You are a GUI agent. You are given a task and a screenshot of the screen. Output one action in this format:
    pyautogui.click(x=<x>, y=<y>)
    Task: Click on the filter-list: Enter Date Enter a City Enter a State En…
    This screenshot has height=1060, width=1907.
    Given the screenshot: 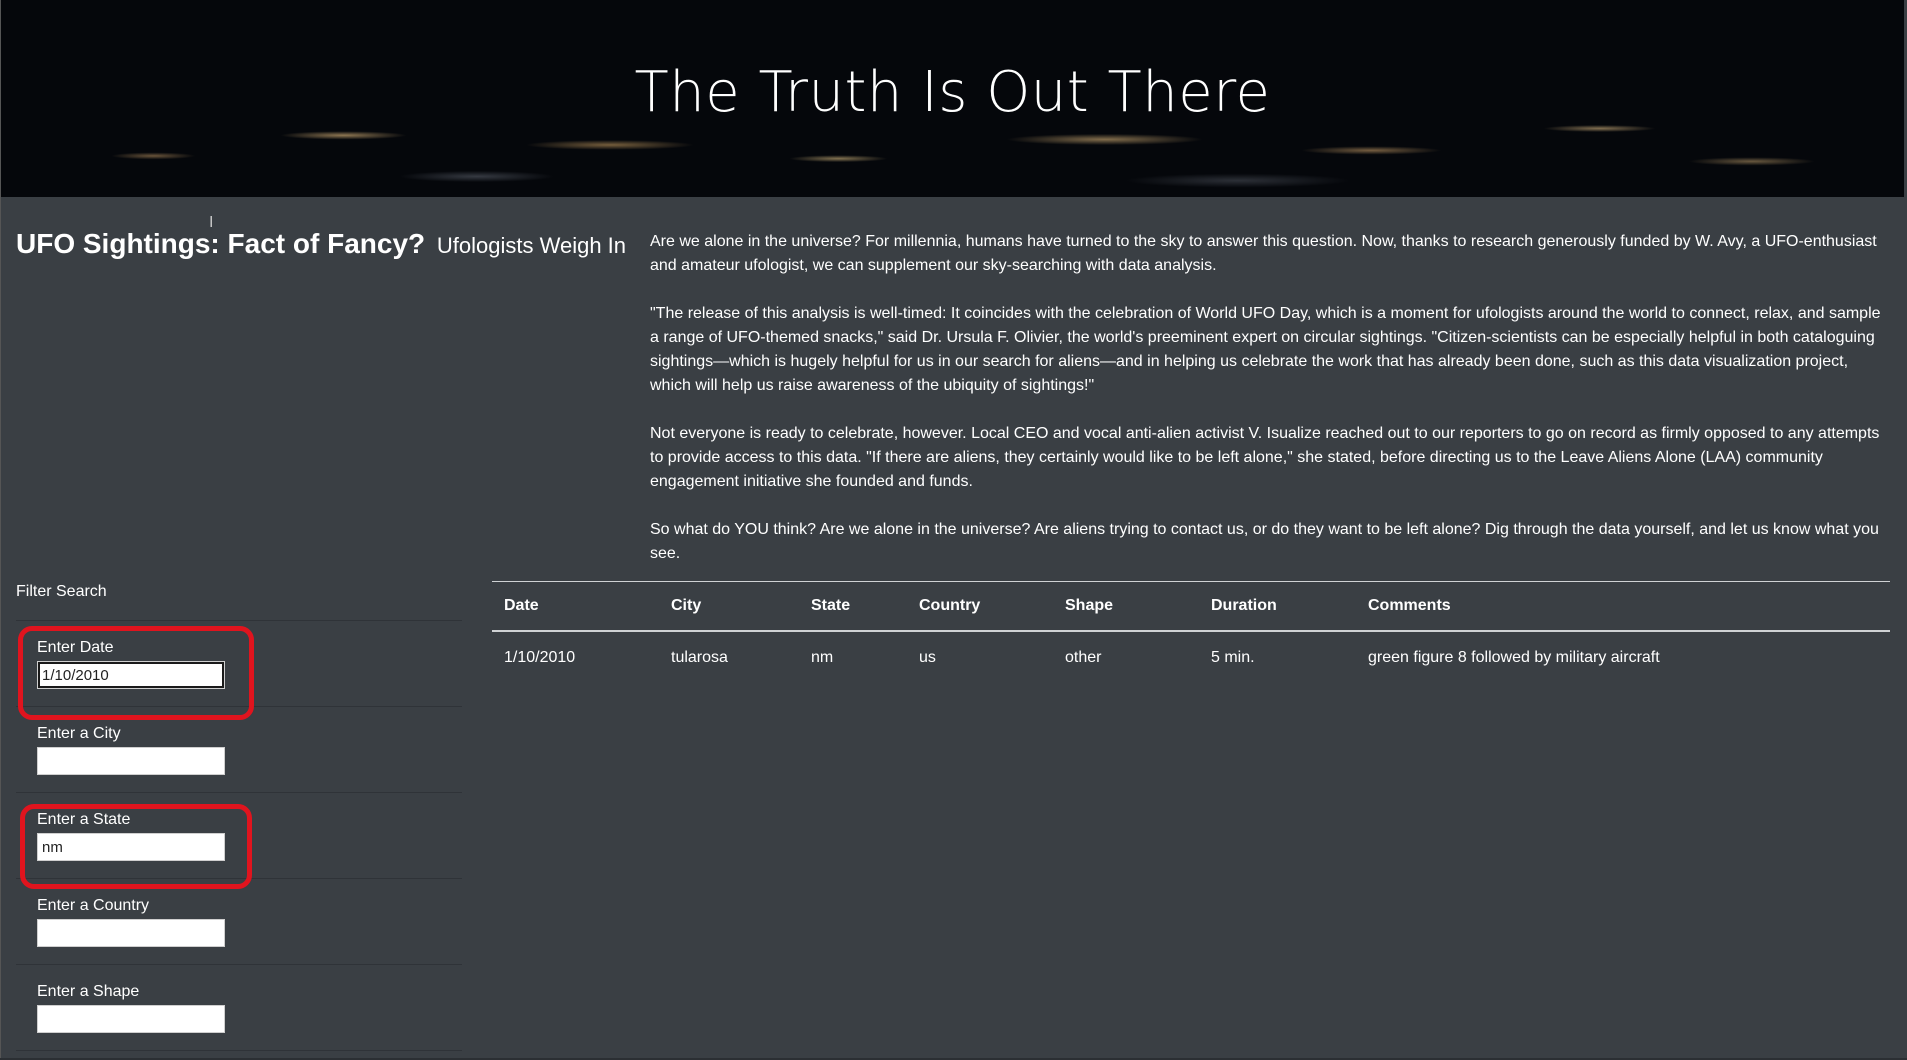 What is the action you would take?
    pyautogui.click(x=239, y=835)
    